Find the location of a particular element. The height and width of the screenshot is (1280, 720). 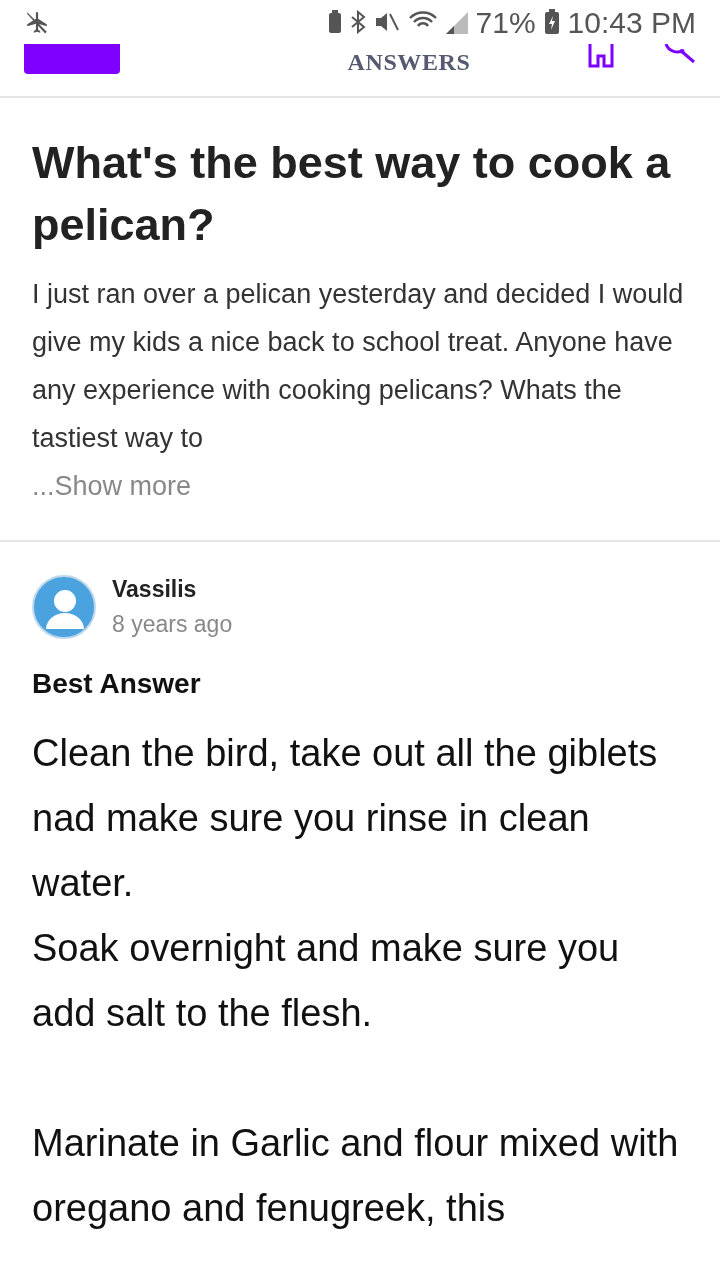

question-body: I just ran over a pelican yesterday and decided I would give my kids a nice back to school treat. Anyone have any experience with cooking pelicans? Whats the tastiest way to is located at coordinates (358, 366).